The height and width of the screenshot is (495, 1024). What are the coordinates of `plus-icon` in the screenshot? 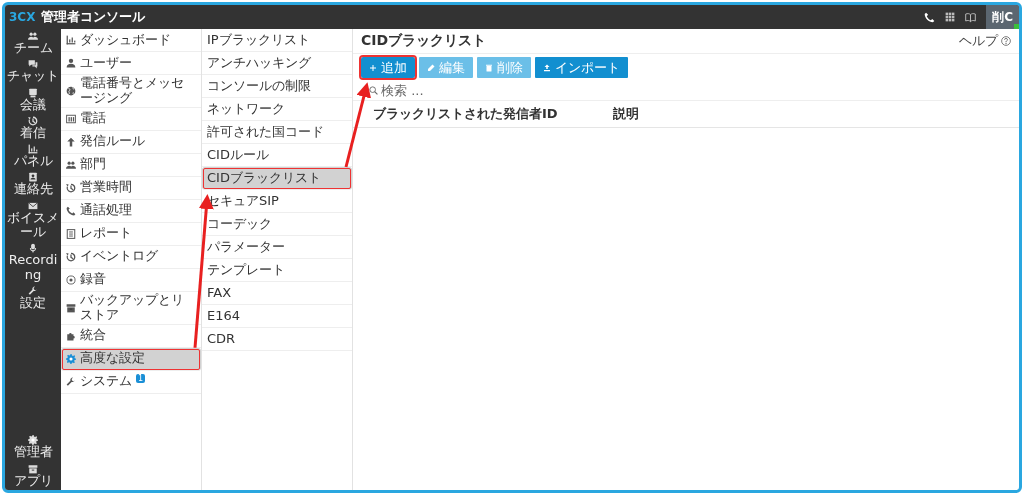 It's located at (373, 67).